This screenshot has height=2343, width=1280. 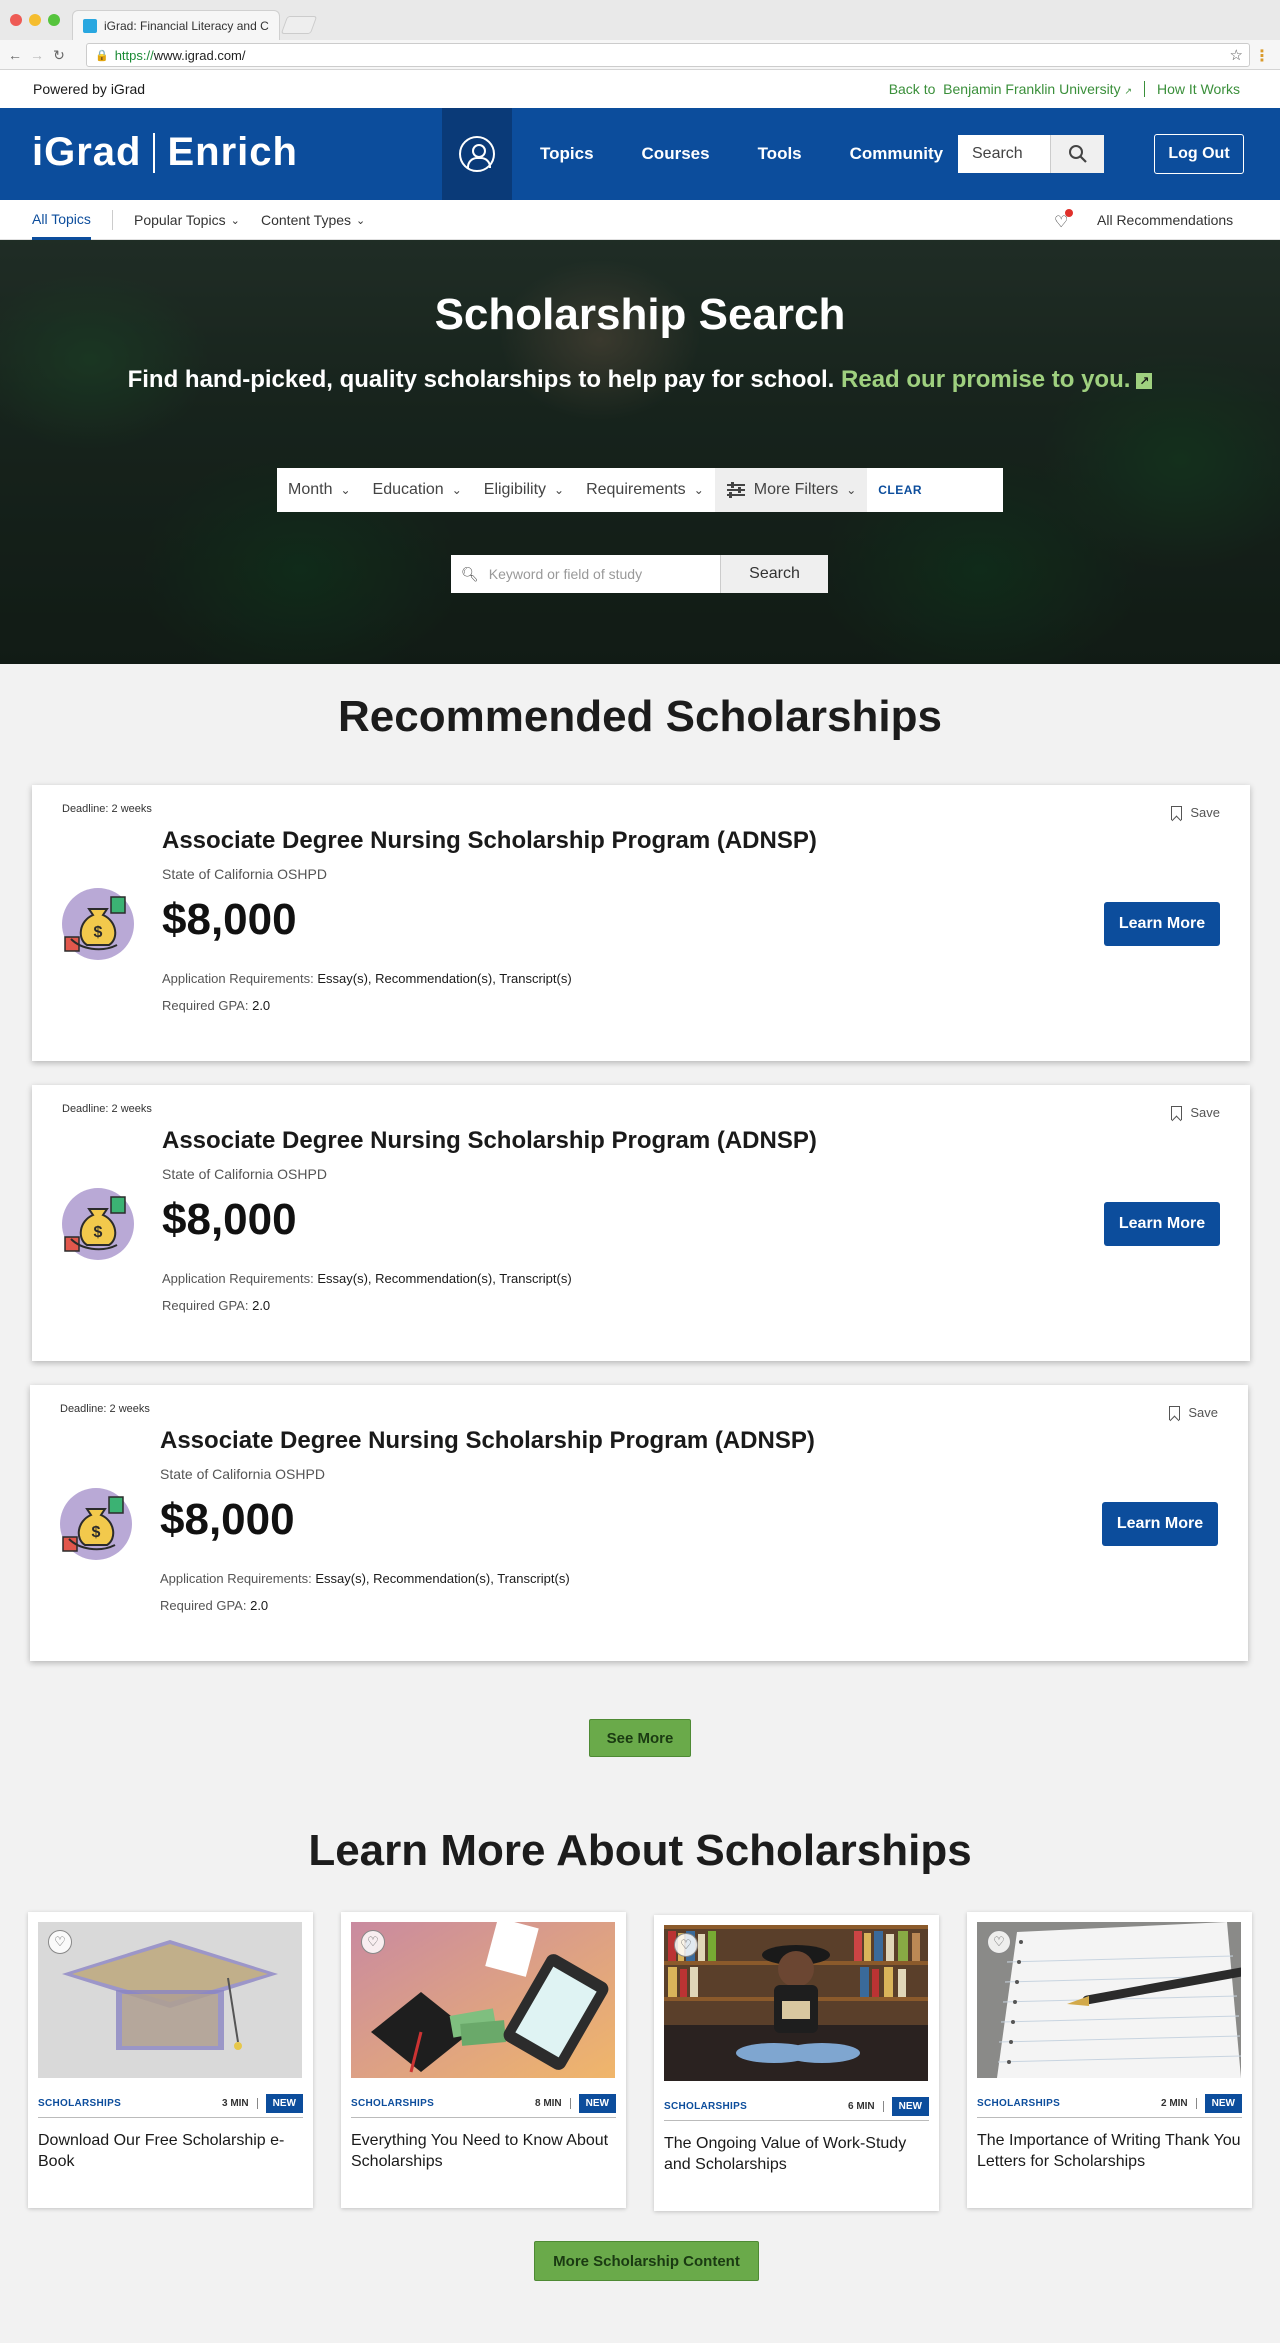 What do you see at coordinates (313, 220) in the screenshot?
I see `content-types-dropdown: Content Types ⌄` at bounding box center [313, 220].